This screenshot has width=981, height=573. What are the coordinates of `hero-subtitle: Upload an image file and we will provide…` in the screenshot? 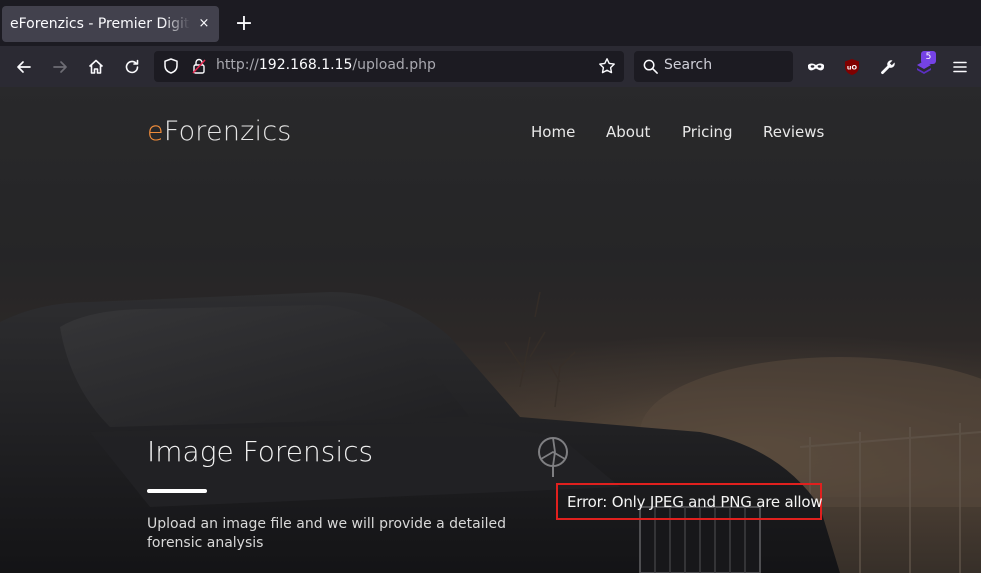 It's located at (327, 533).